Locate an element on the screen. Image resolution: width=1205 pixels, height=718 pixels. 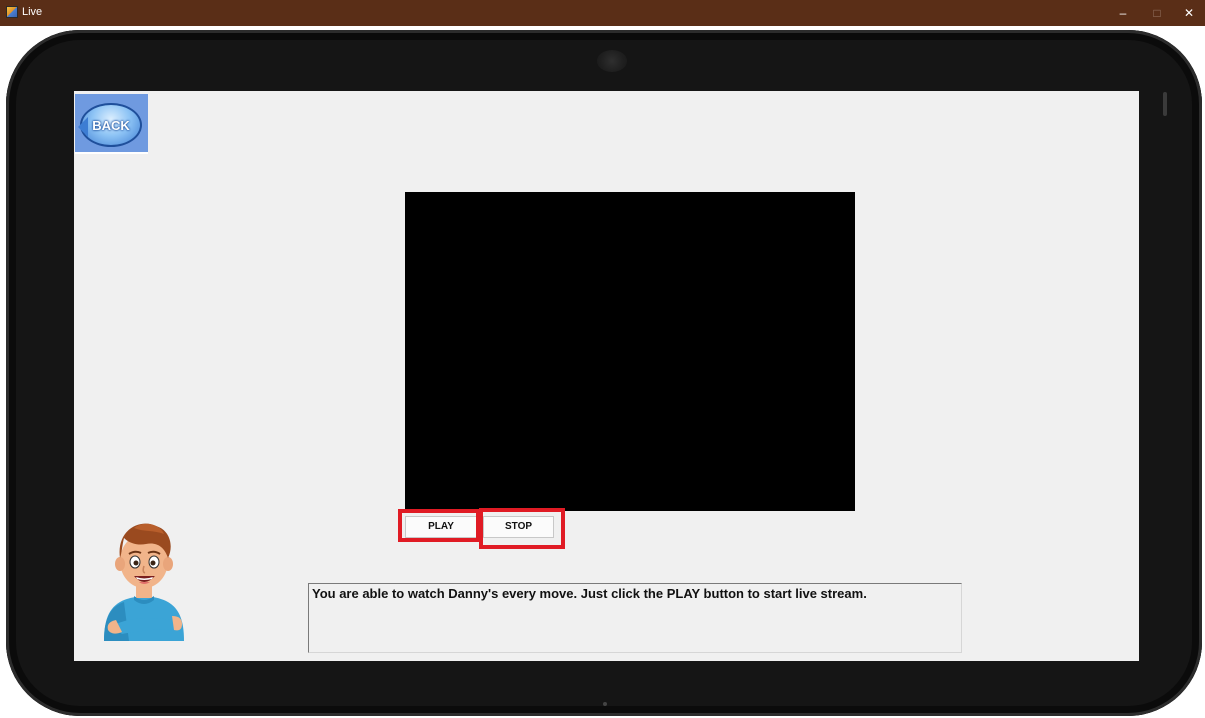
maximize-button: □ is located at coordinates (1157, 13).